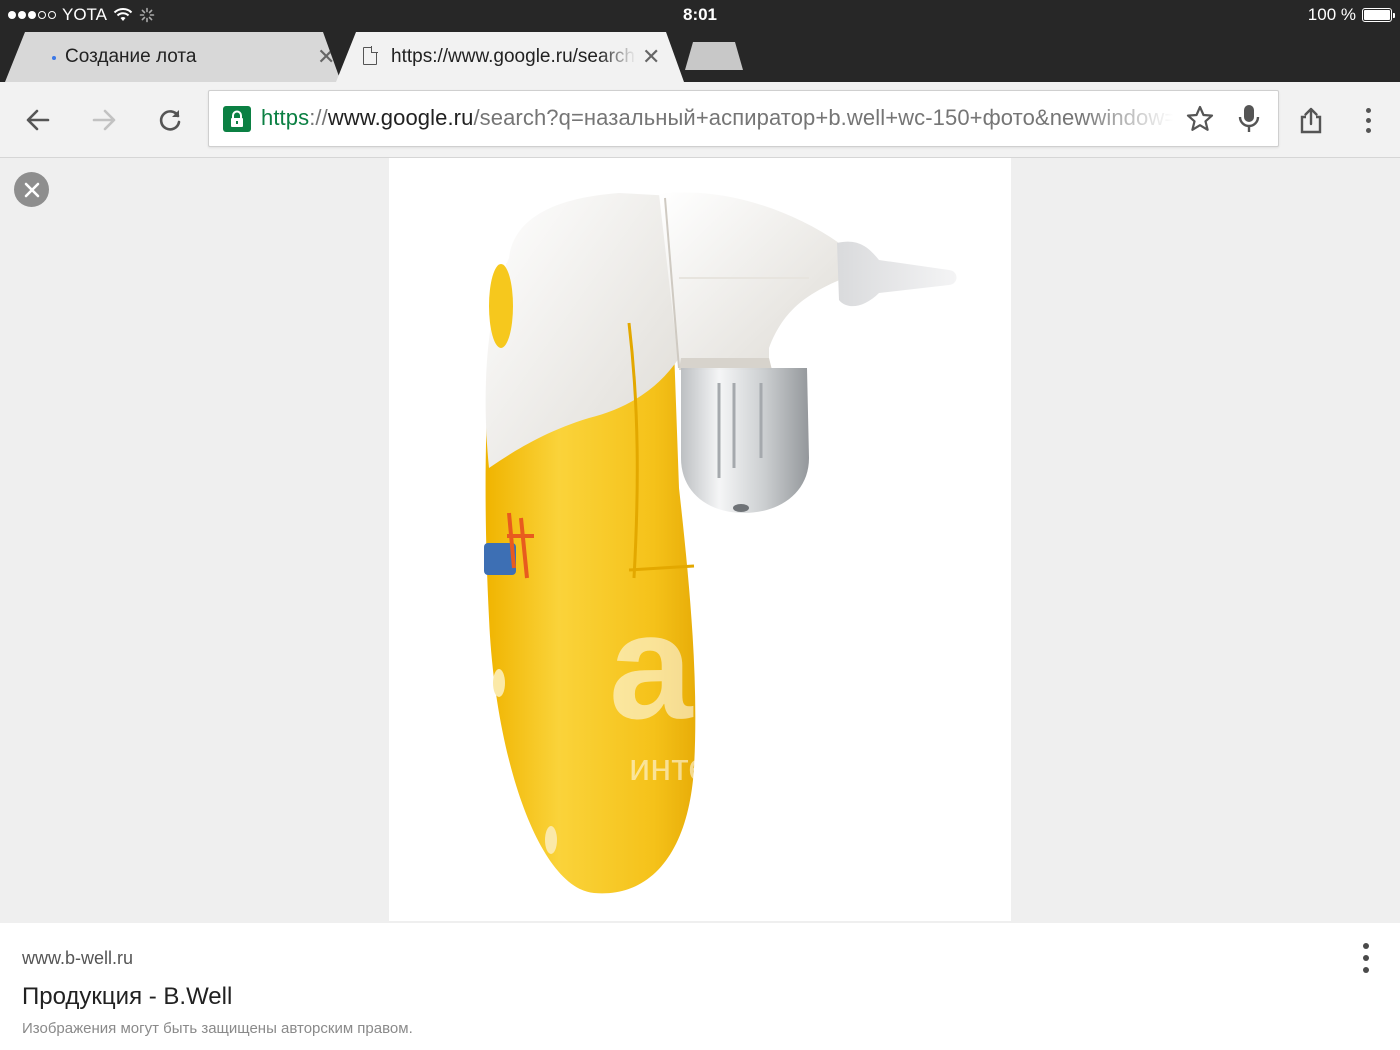  What do you see at coordinates (1366, 958) in the screenshot?
I see `result-more-button` at bounding box center [1366, 958].